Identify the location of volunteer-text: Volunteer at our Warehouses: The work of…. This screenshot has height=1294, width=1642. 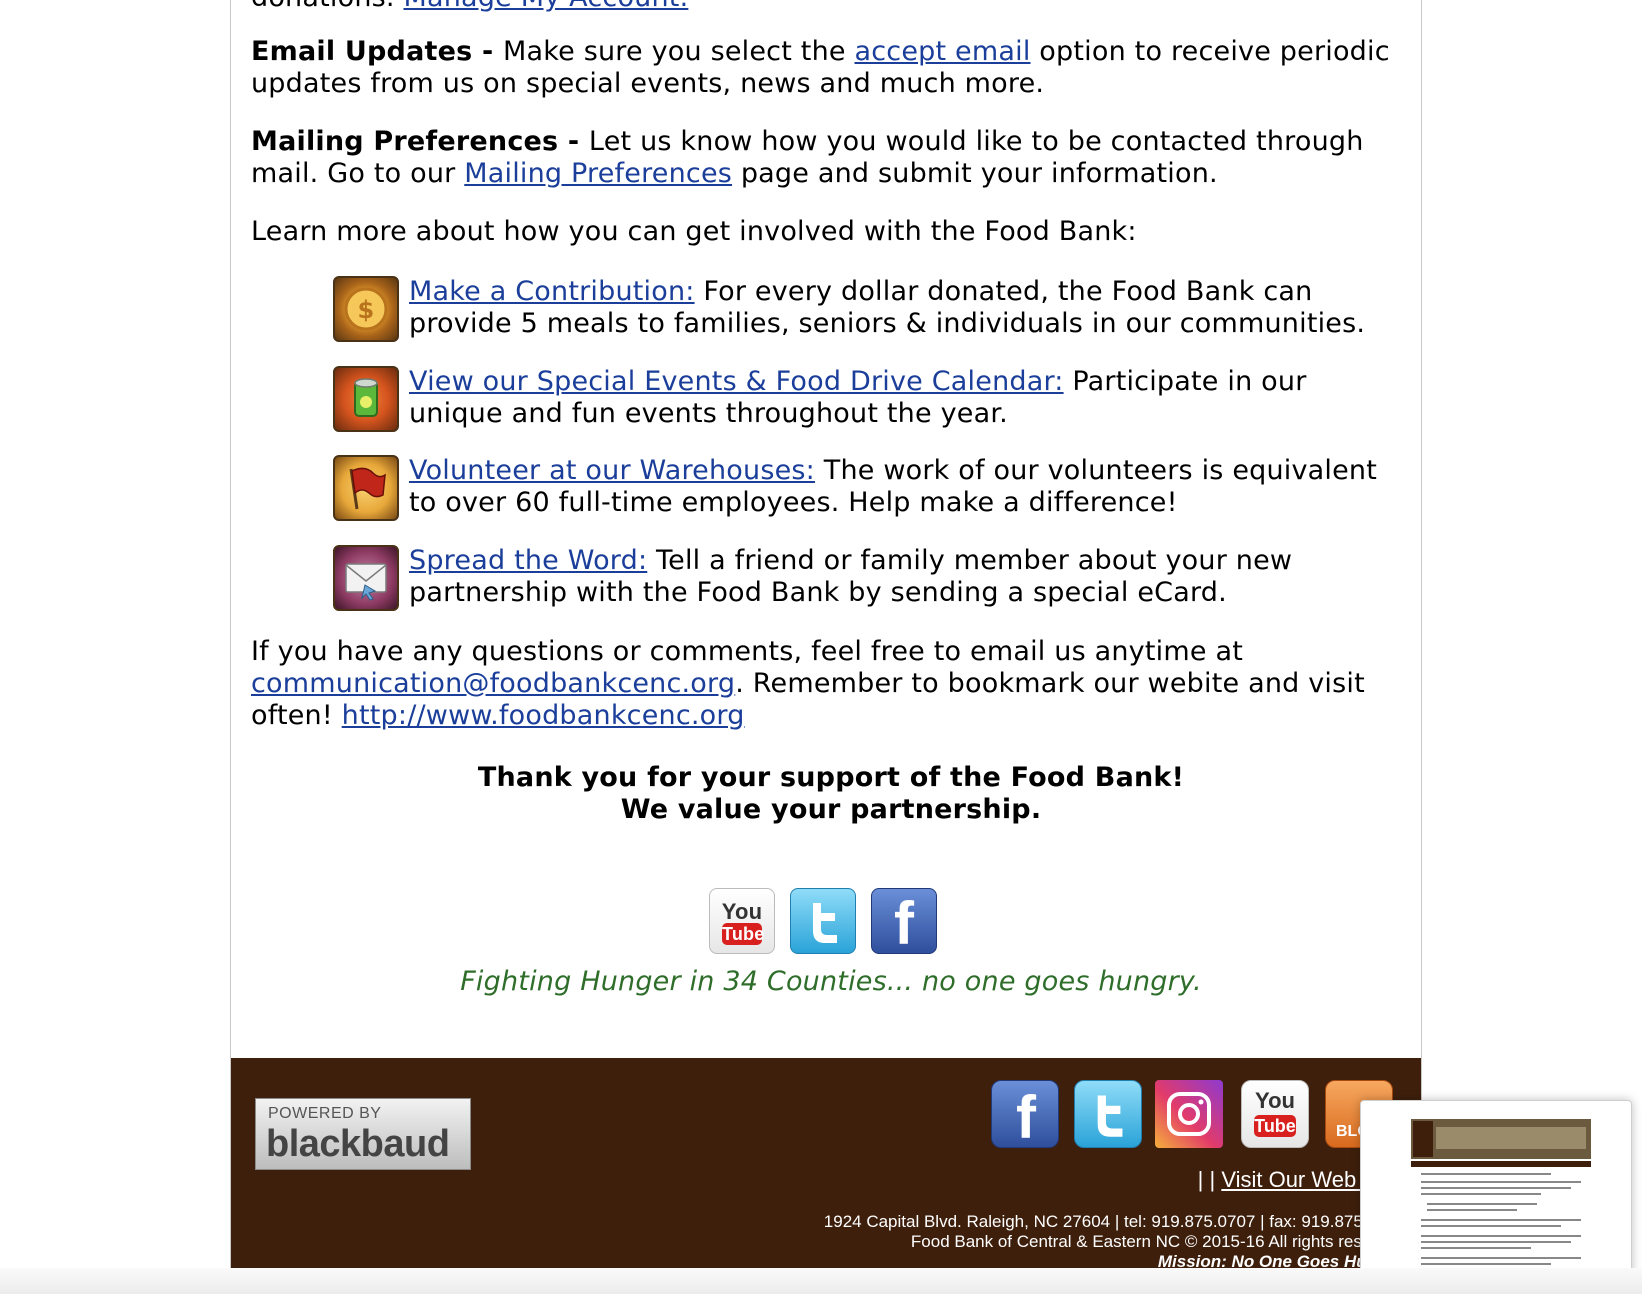
(904, 487).